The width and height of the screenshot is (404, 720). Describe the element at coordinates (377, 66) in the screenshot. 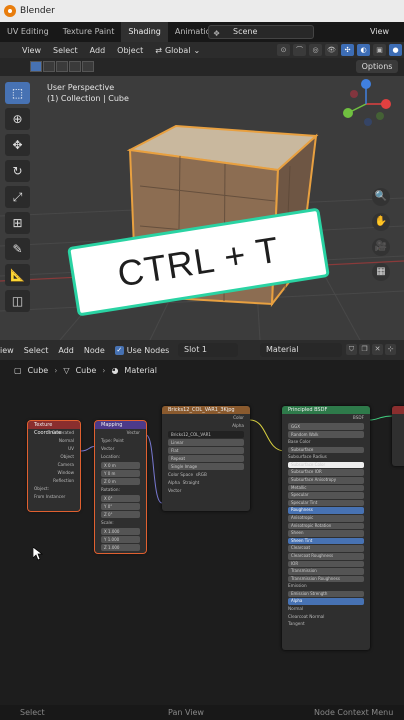

I see `options-button: Options` at that location.